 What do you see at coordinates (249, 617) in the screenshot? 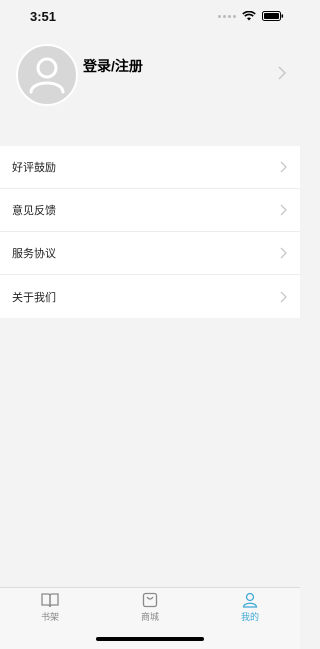
I see `tab-label: 我的` at bounding box center [249, 617].